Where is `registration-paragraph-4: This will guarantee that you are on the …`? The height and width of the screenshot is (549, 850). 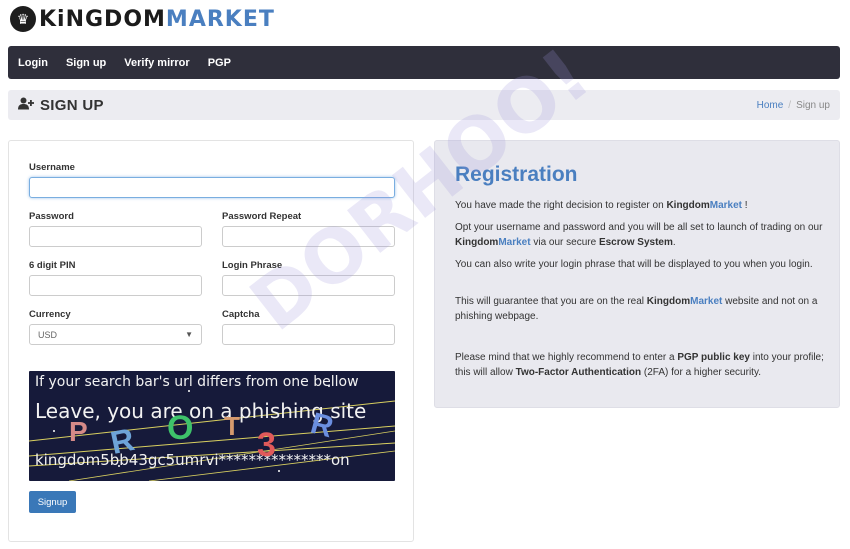 registration-paragraph-4: This will guarantee that you are on the … is located at coordinates (636, 309).